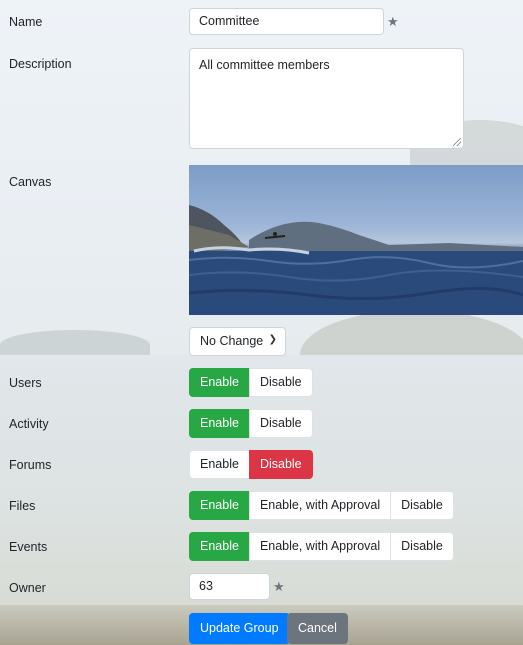 This screenshot has width=523, height=645. What do you see at coordinates (30, 182) in the screenshot?
I see `canvas-label: Canvas` at bounding box center [30, 182].